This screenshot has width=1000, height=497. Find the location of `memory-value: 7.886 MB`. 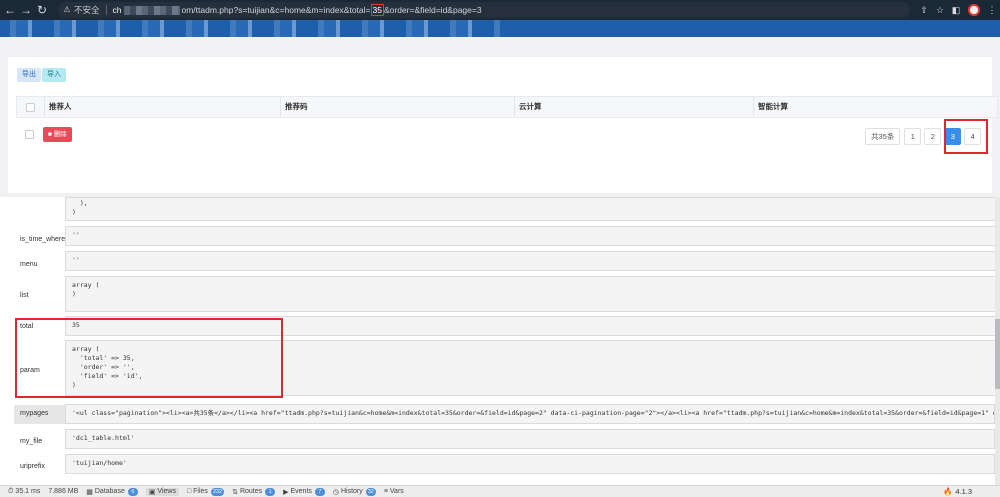

memory-value: 7.886 MB is located at coordinates (63, 491).